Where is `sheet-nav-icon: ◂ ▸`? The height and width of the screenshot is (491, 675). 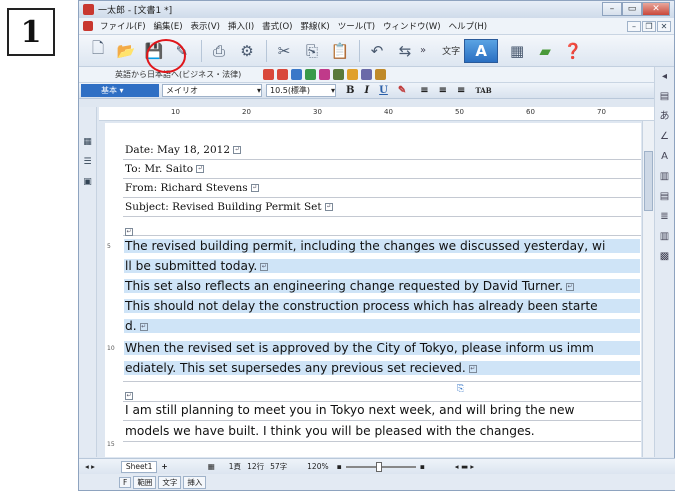
sheet-nav-icon: ◂ ▸ is located at coordinates (90, 466).